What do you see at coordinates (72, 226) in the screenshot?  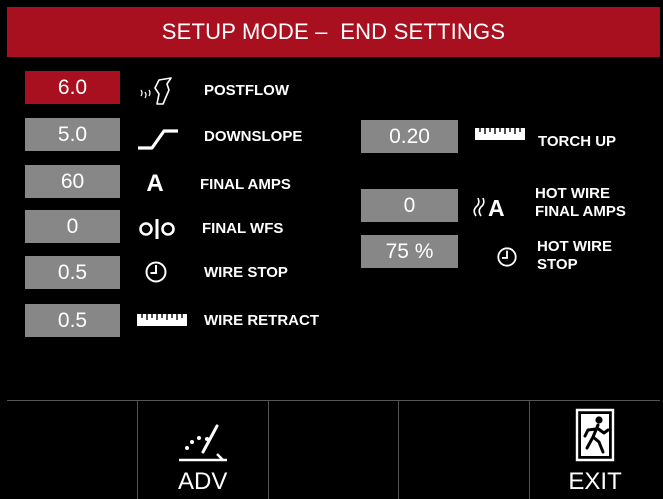 I see `final-wfs-value-field: 0` at bounding box center [72, 226].